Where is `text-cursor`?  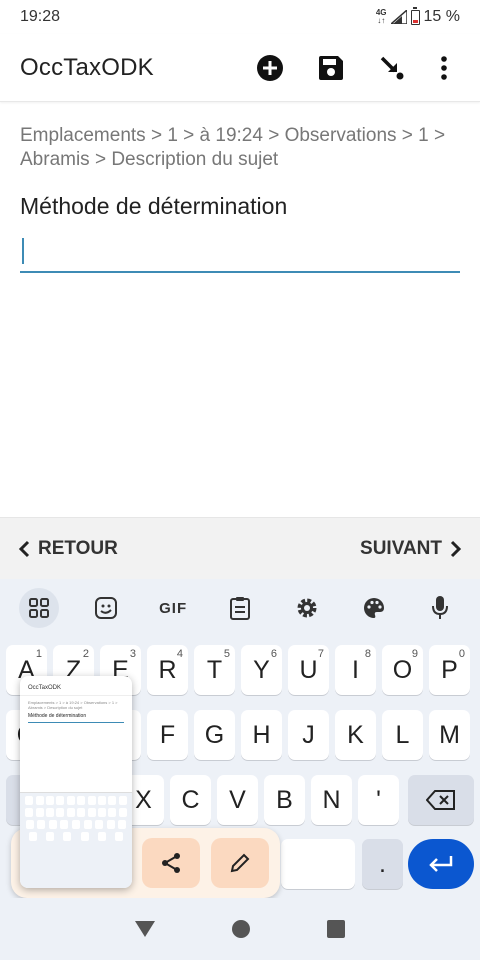
text-cursor is located at coordinates (23, 251).